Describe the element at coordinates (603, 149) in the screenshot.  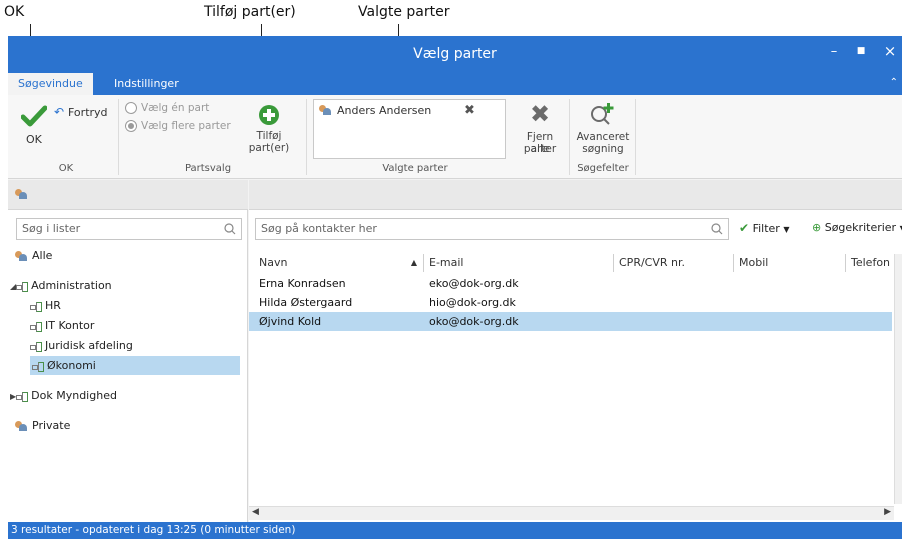
I see `adv-label-2: søgning` at that location.